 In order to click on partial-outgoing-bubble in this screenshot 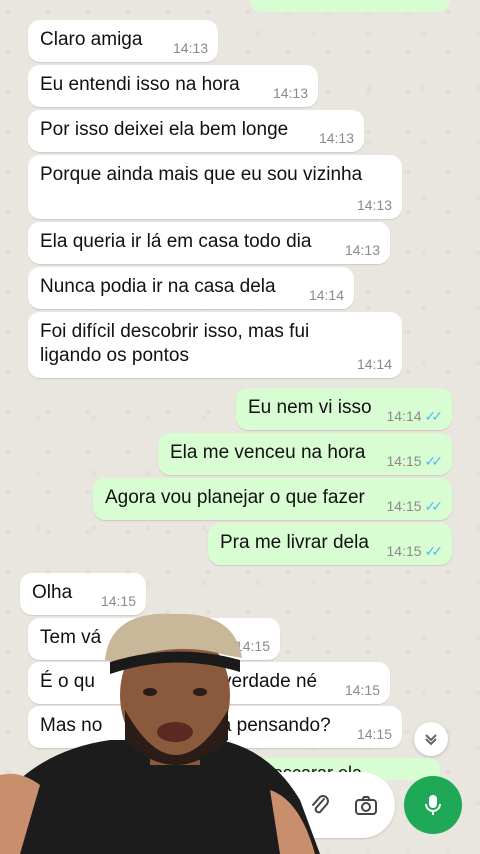, I will do `click(350, 6)`.